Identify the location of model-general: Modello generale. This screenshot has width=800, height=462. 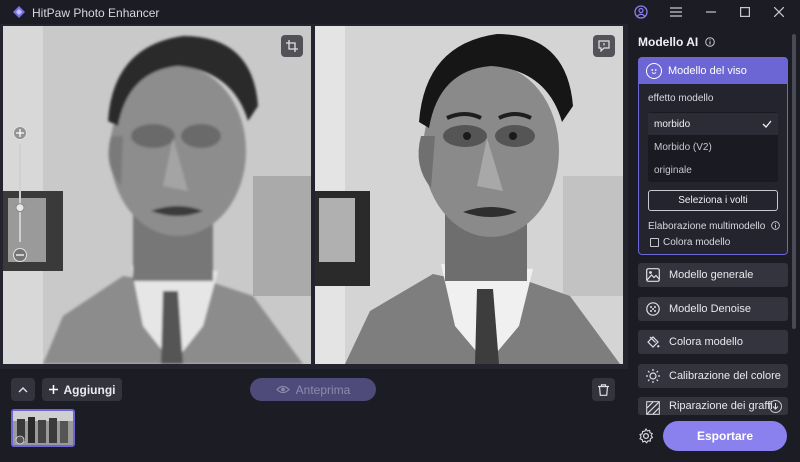
(713, 275).